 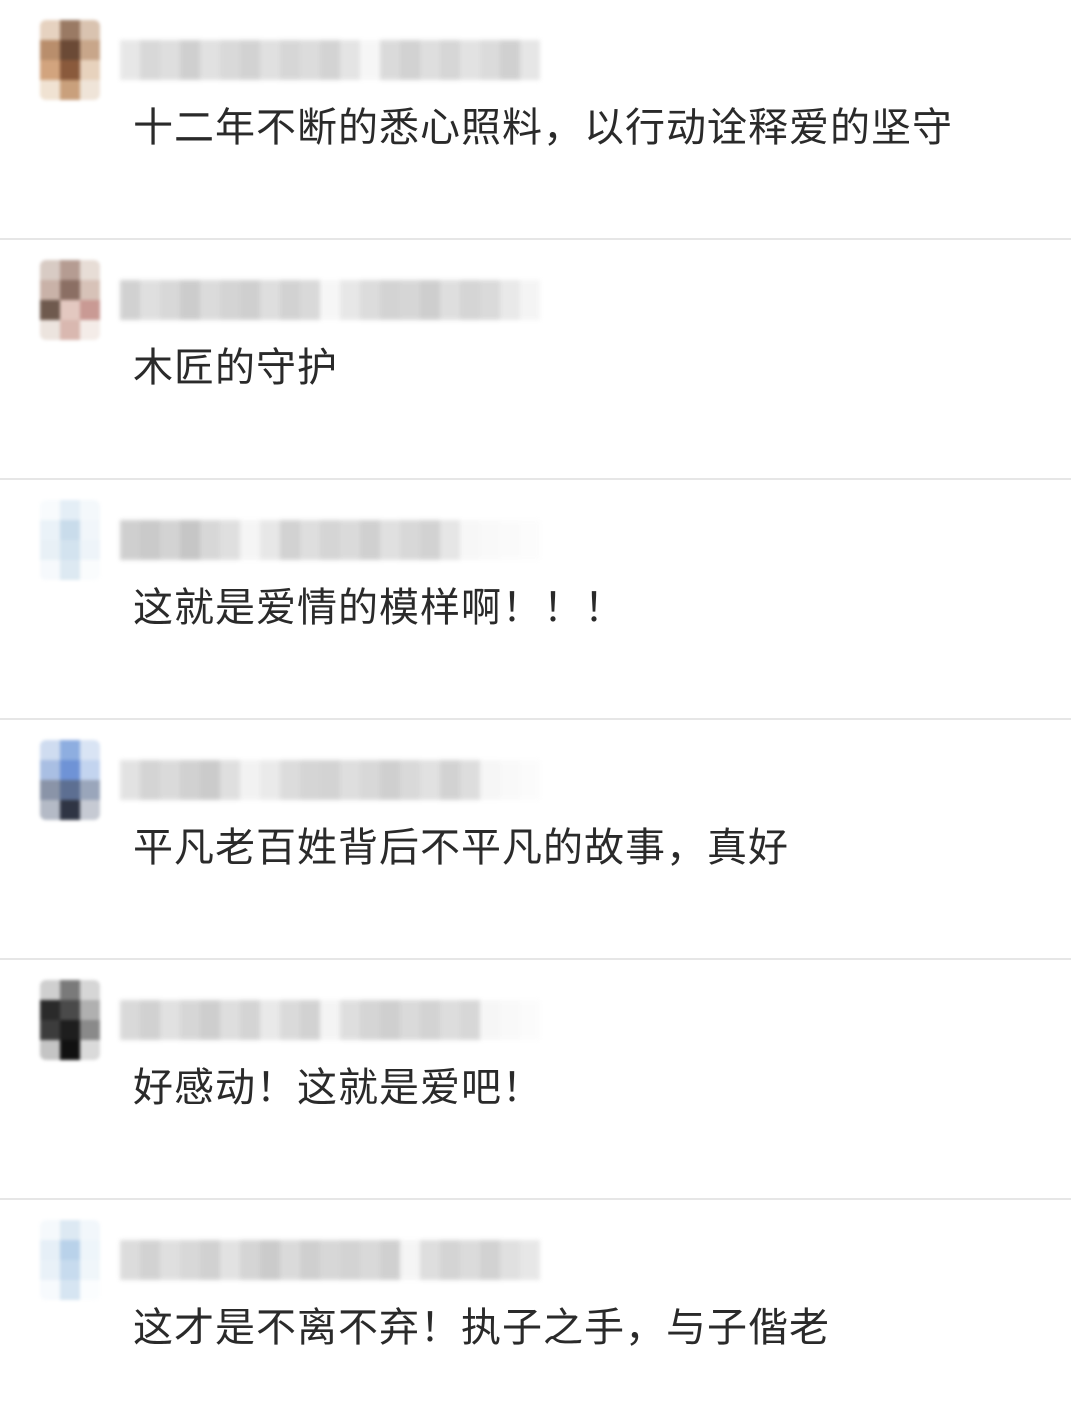 What do you see at coordinates (543, 128) in the screenshot?
I see `comment-text: 十二年不断的悉心照料，以行动诠释爱的坚守` at bounding box center [543, 128].